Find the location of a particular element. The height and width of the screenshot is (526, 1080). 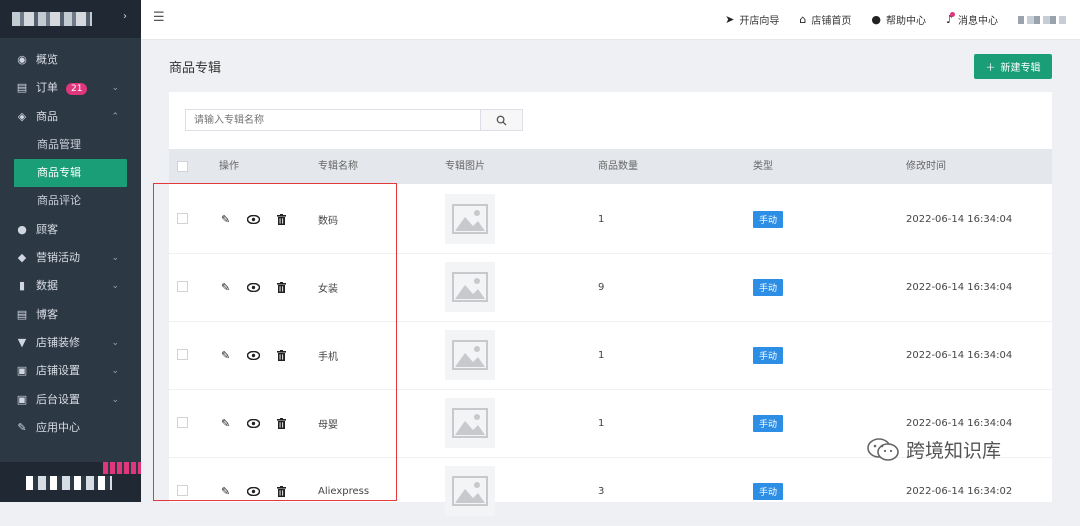

menu-toggle-icon: ☰ is located at coordinates (159, 17).